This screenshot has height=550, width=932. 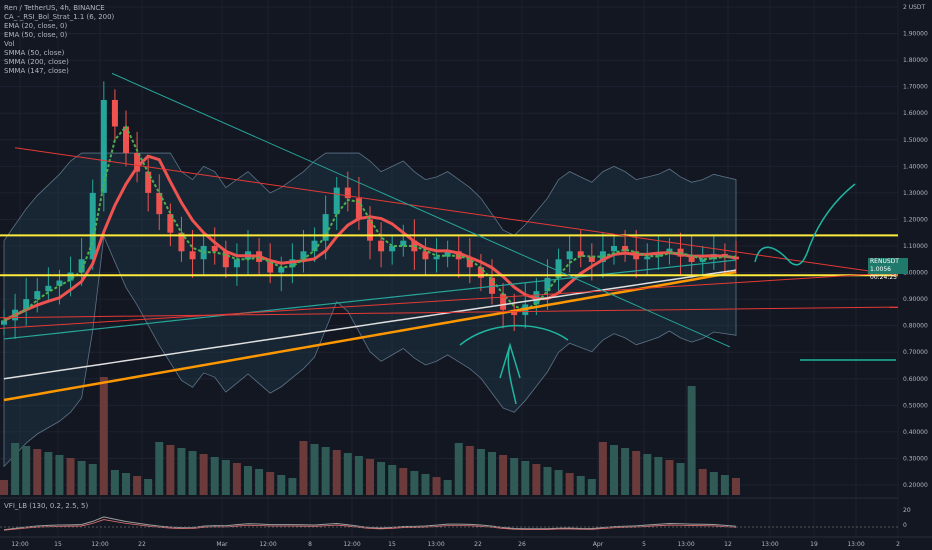 What do you see at coordinates (59, 26) in the screenshot?
I see `legend-indicator: EMA (20, close, 0)` at bounding box center [59, 26].